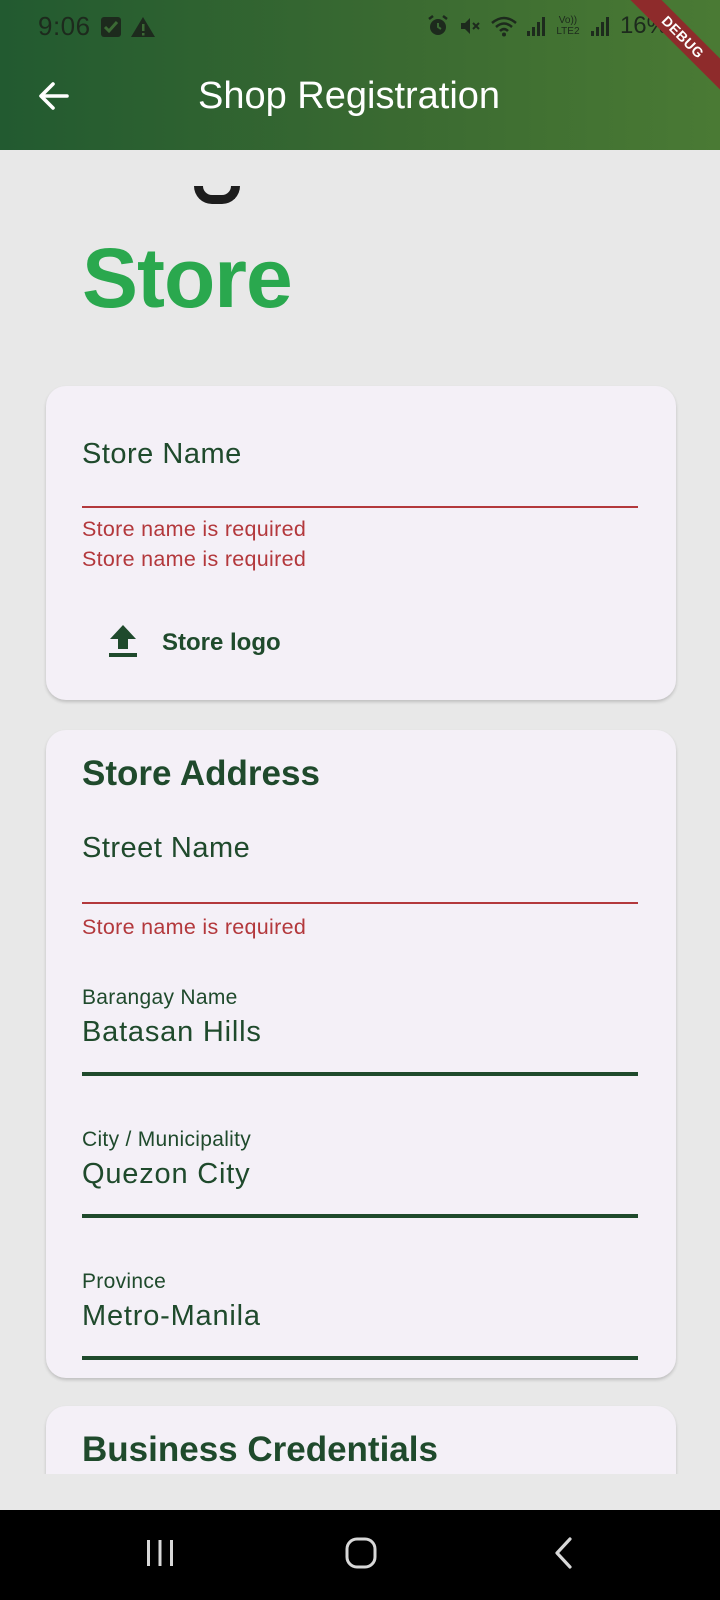 This screenshot has width=720, height=1600. Describe the element at coordinates (360, 1032) in the screenshot. I see `barangay-field: Barangay Name Batasan Hills` at that location.